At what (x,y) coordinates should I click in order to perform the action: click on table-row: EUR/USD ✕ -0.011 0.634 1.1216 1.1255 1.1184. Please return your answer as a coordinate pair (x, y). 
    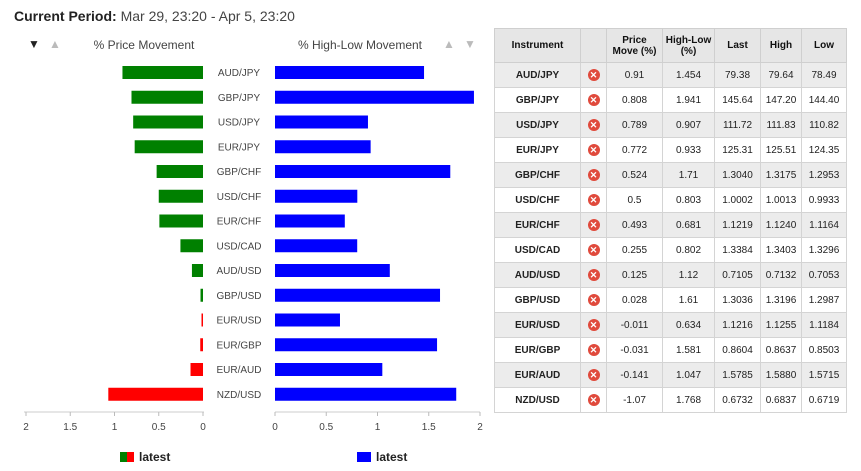
    Looking at the image, I should click on (670, 325).